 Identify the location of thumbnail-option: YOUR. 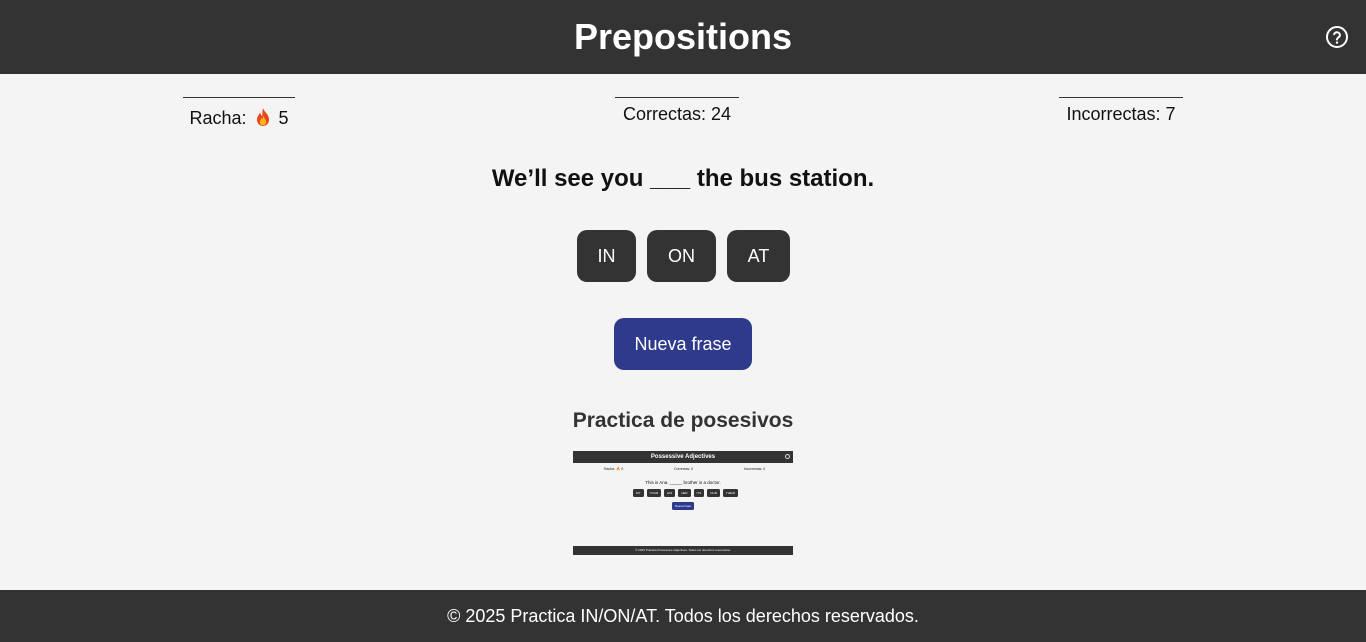
(654, 493).